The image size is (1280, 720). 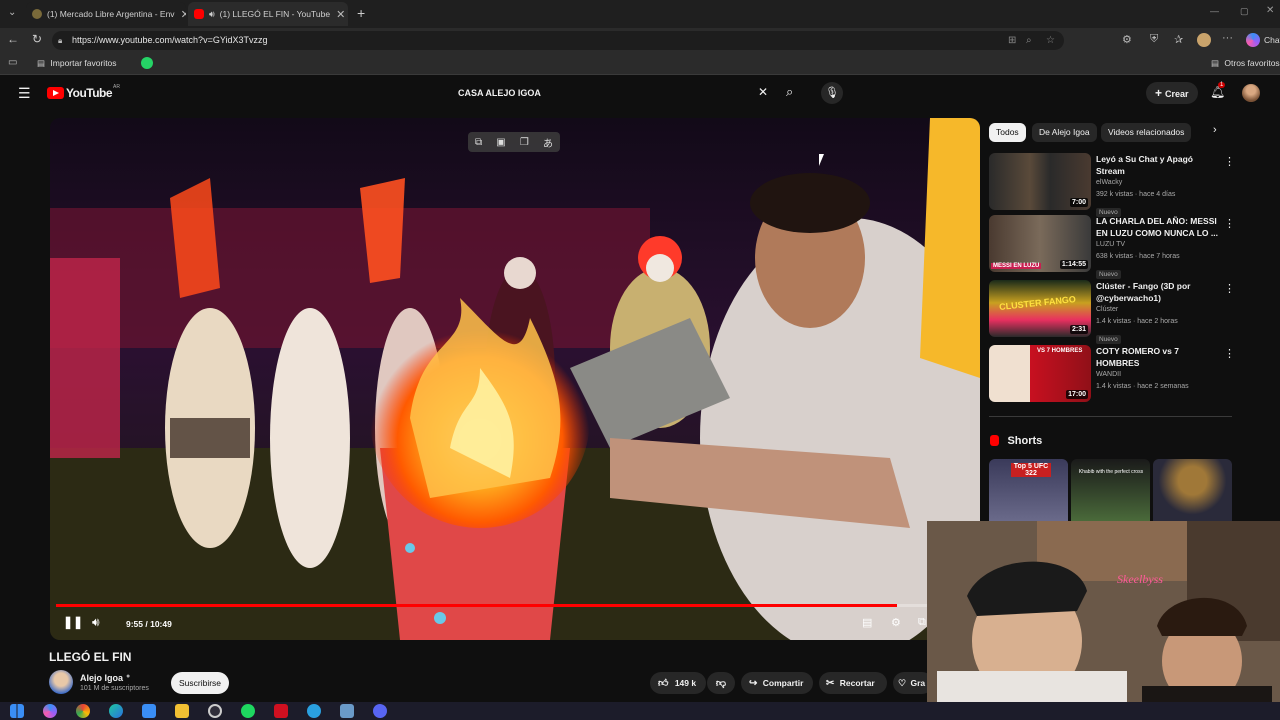 What do you see at coordinates (116, 711) in the screenshot?
I see `edge-icon` at bounding box center [116, 711].